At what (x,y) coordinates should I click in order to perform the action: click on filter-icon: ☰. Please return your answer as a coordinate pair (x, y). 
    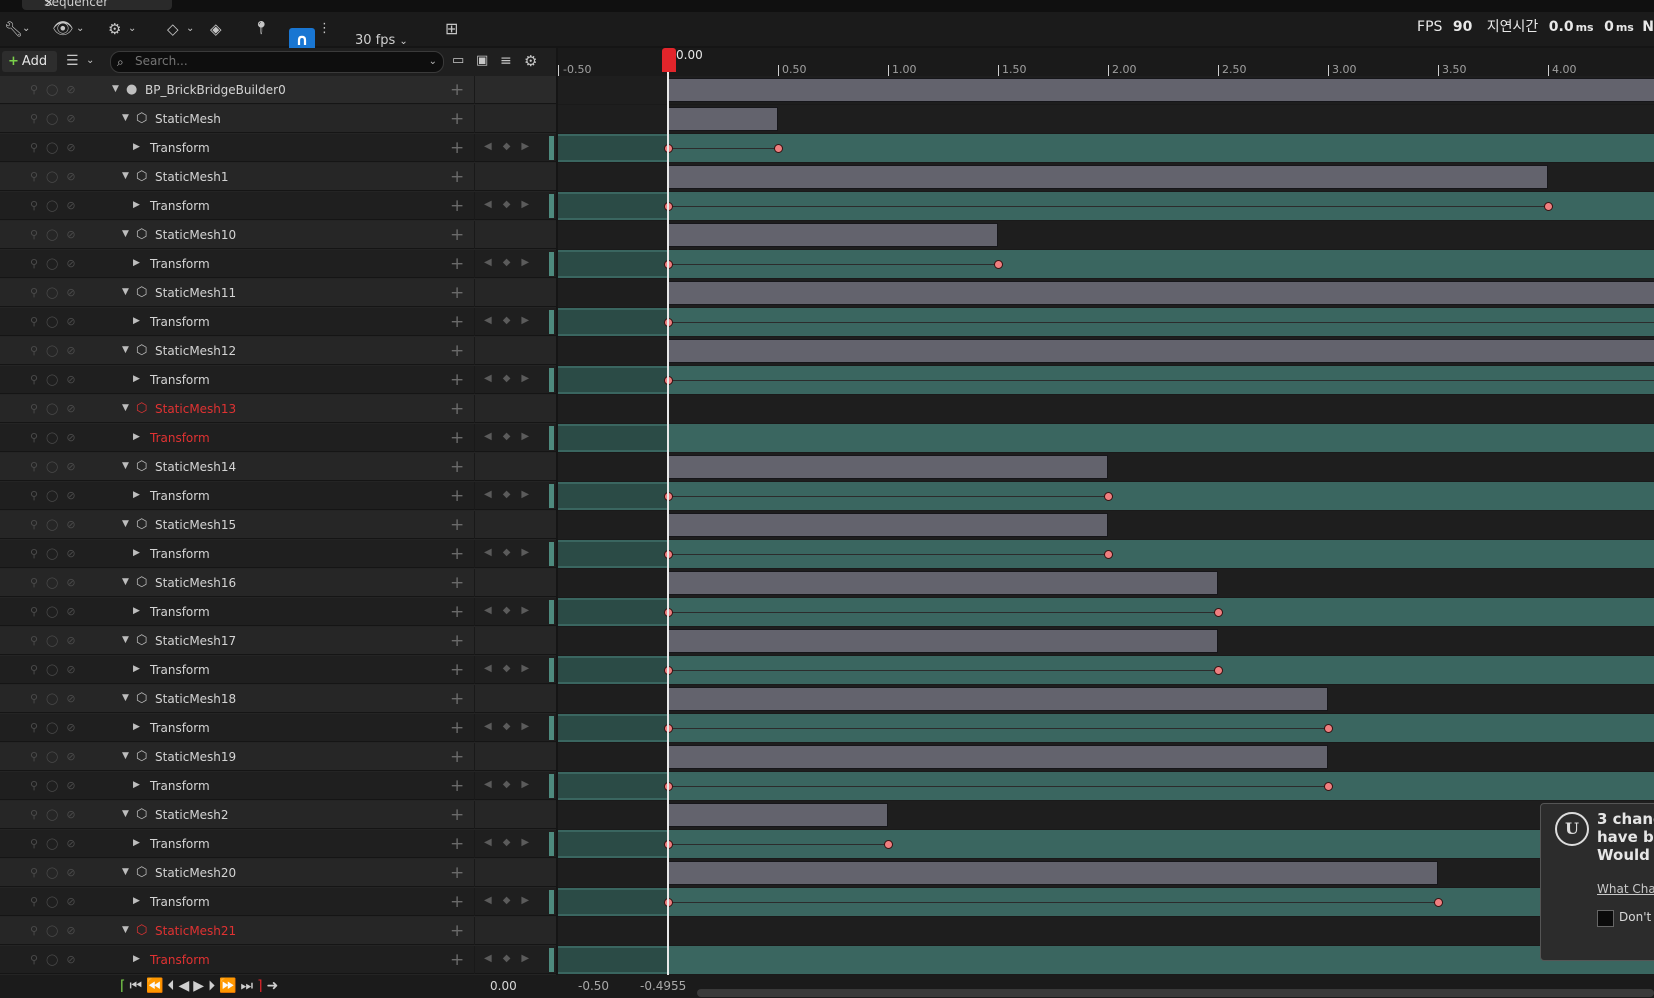
    Looking at the image, I should click on (72, 61).